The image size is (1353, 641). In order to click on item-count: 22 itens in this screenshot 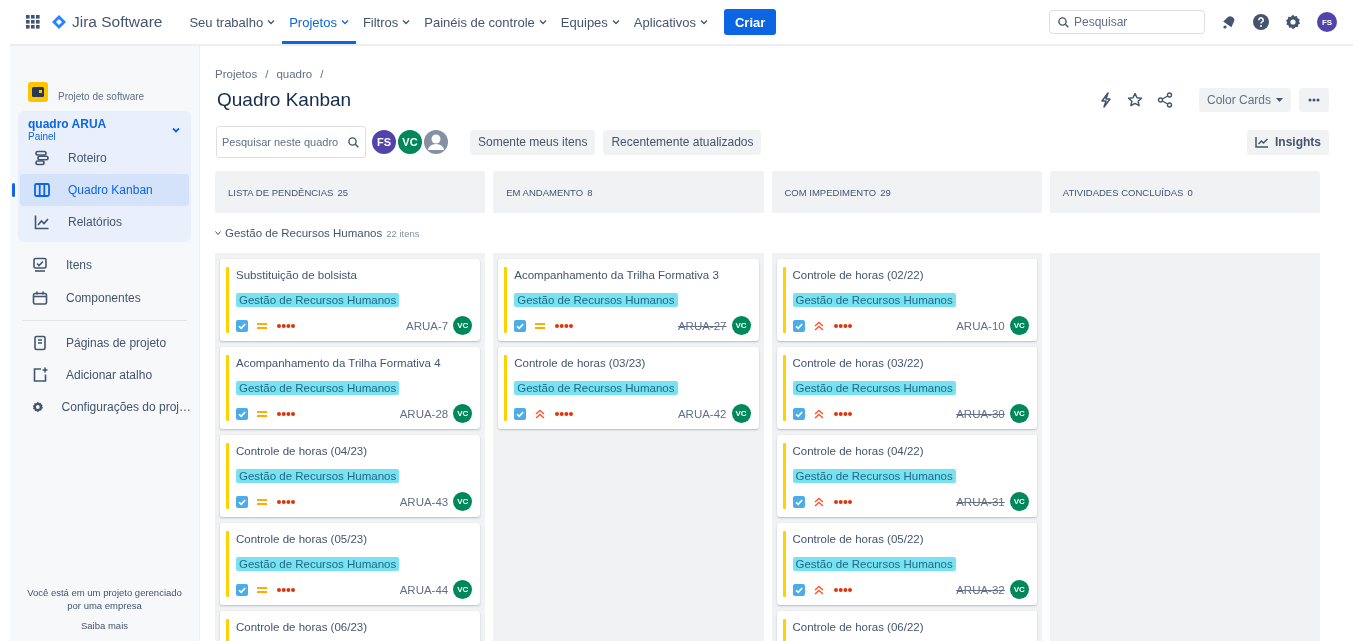, I will do `click(403, 233)`.